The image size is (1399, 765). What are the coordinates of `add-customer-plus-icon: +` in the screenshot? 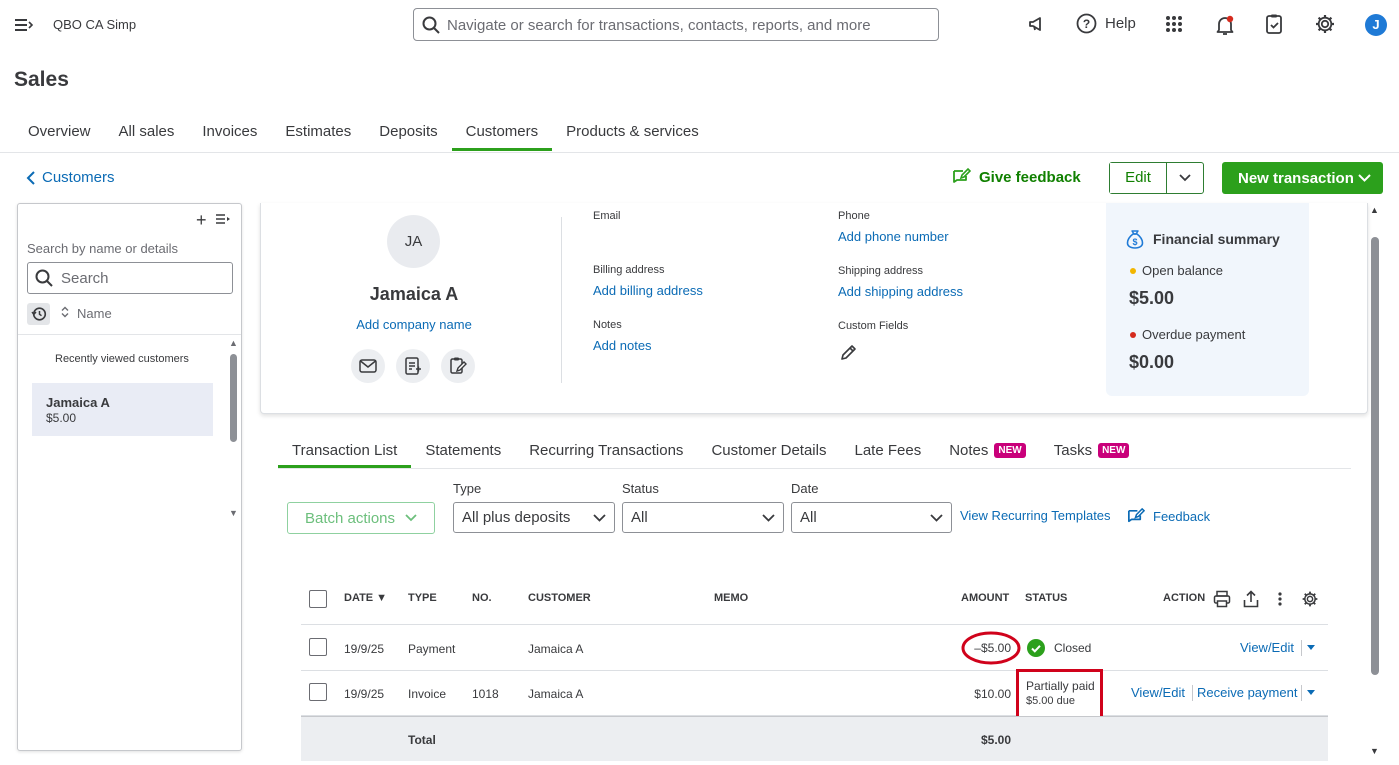 It's located at (201, 220).